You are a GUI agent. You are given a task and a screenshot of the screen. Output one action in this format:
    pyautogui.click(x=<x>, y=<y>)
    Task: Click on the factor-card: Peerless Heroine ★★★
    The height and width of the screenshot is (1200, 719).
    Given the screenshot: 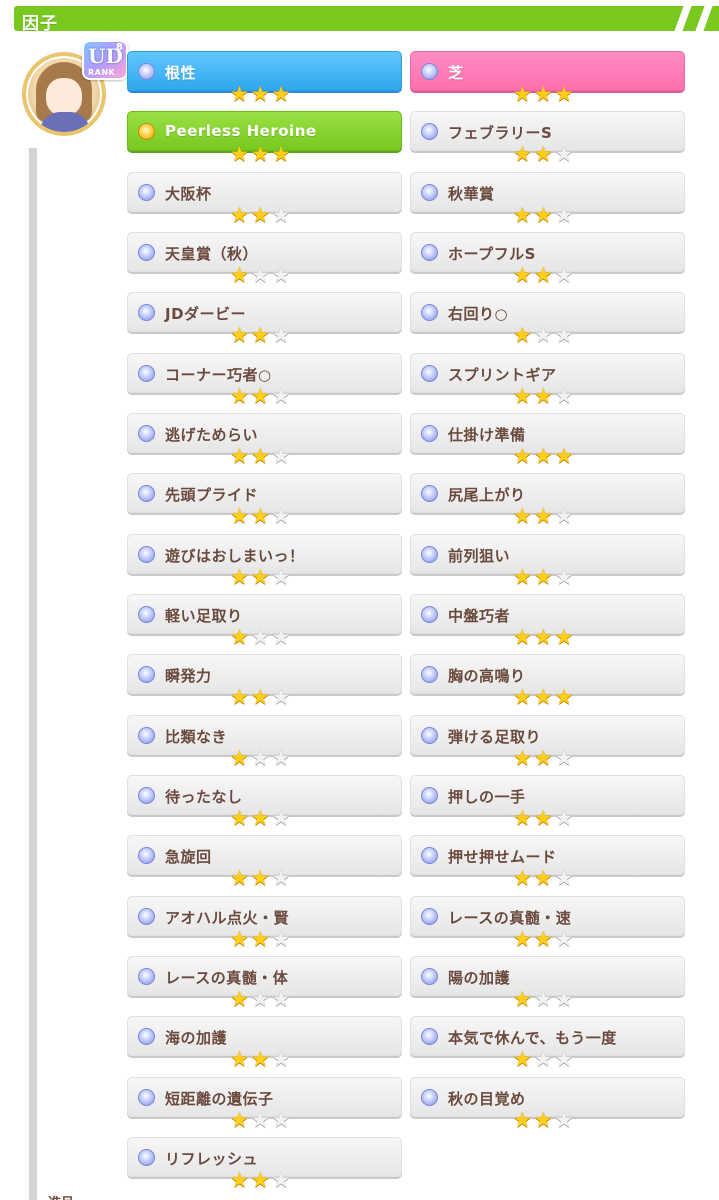 What is the action you would take?
    pyautogui.click(x=264, y=138)
    